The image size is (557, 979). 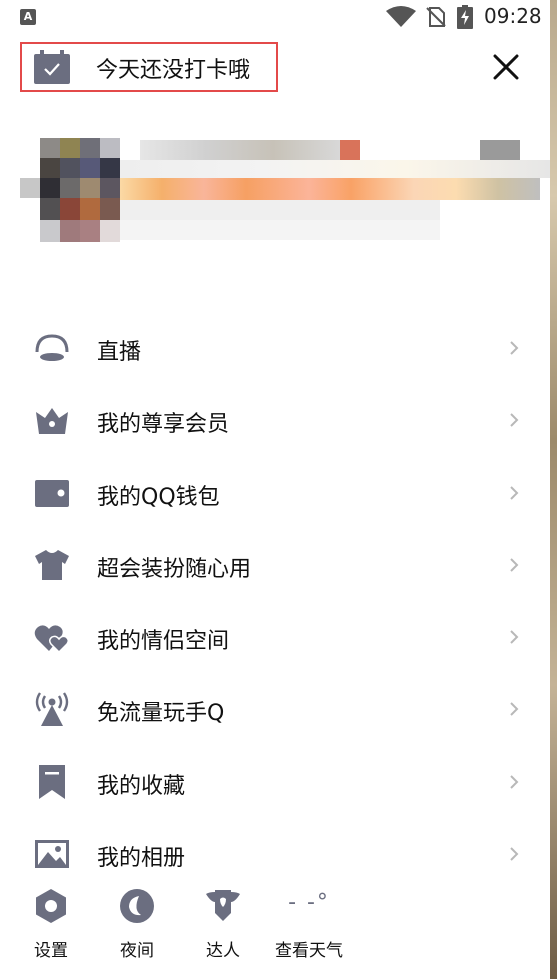 I want to click on expert-badge-icon, so click(x=223, y=905).